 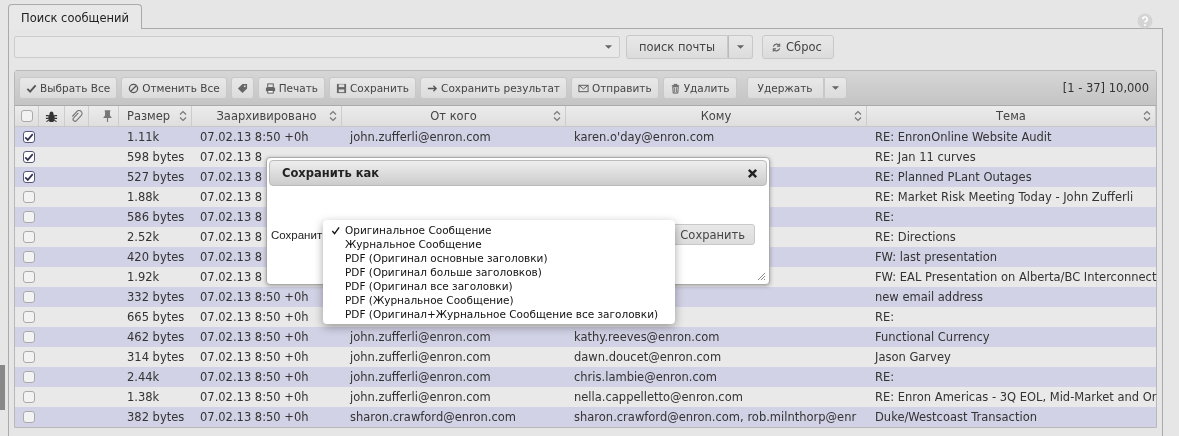 What do you see at coordinates (644, 137) in the screenshot?
I see `table-cell: karen.o'day@enron.com` at bounding box center [644, 137].